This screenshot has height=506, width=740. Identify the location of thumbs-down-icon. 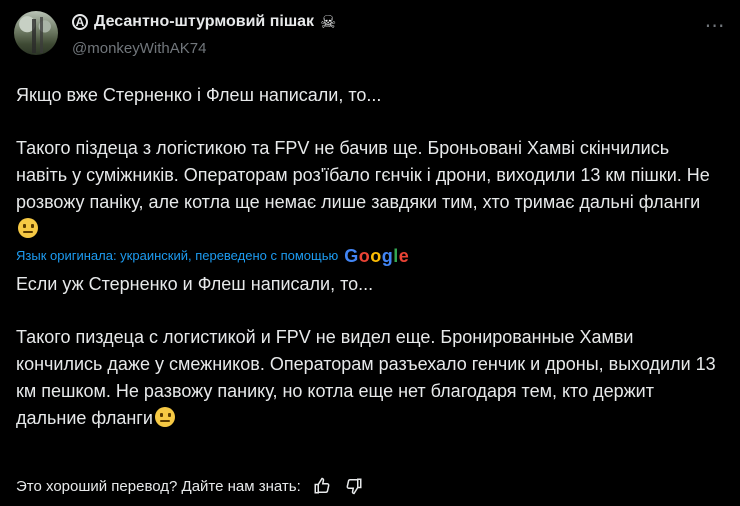
(354, 486).